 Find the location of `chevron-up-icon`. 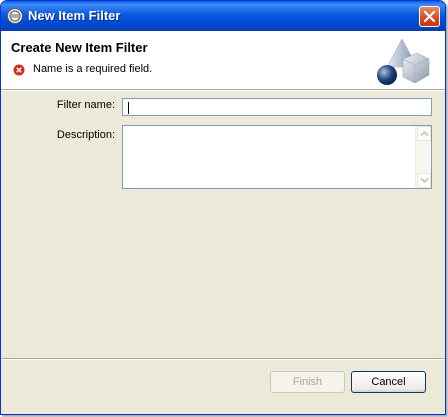

chevron-up-icon is located at coordinates (424, 133).